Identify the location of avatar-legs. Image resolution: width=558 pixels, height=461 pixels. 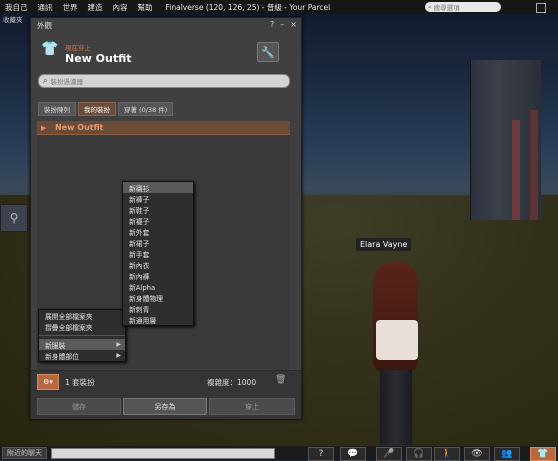
(396, 407).